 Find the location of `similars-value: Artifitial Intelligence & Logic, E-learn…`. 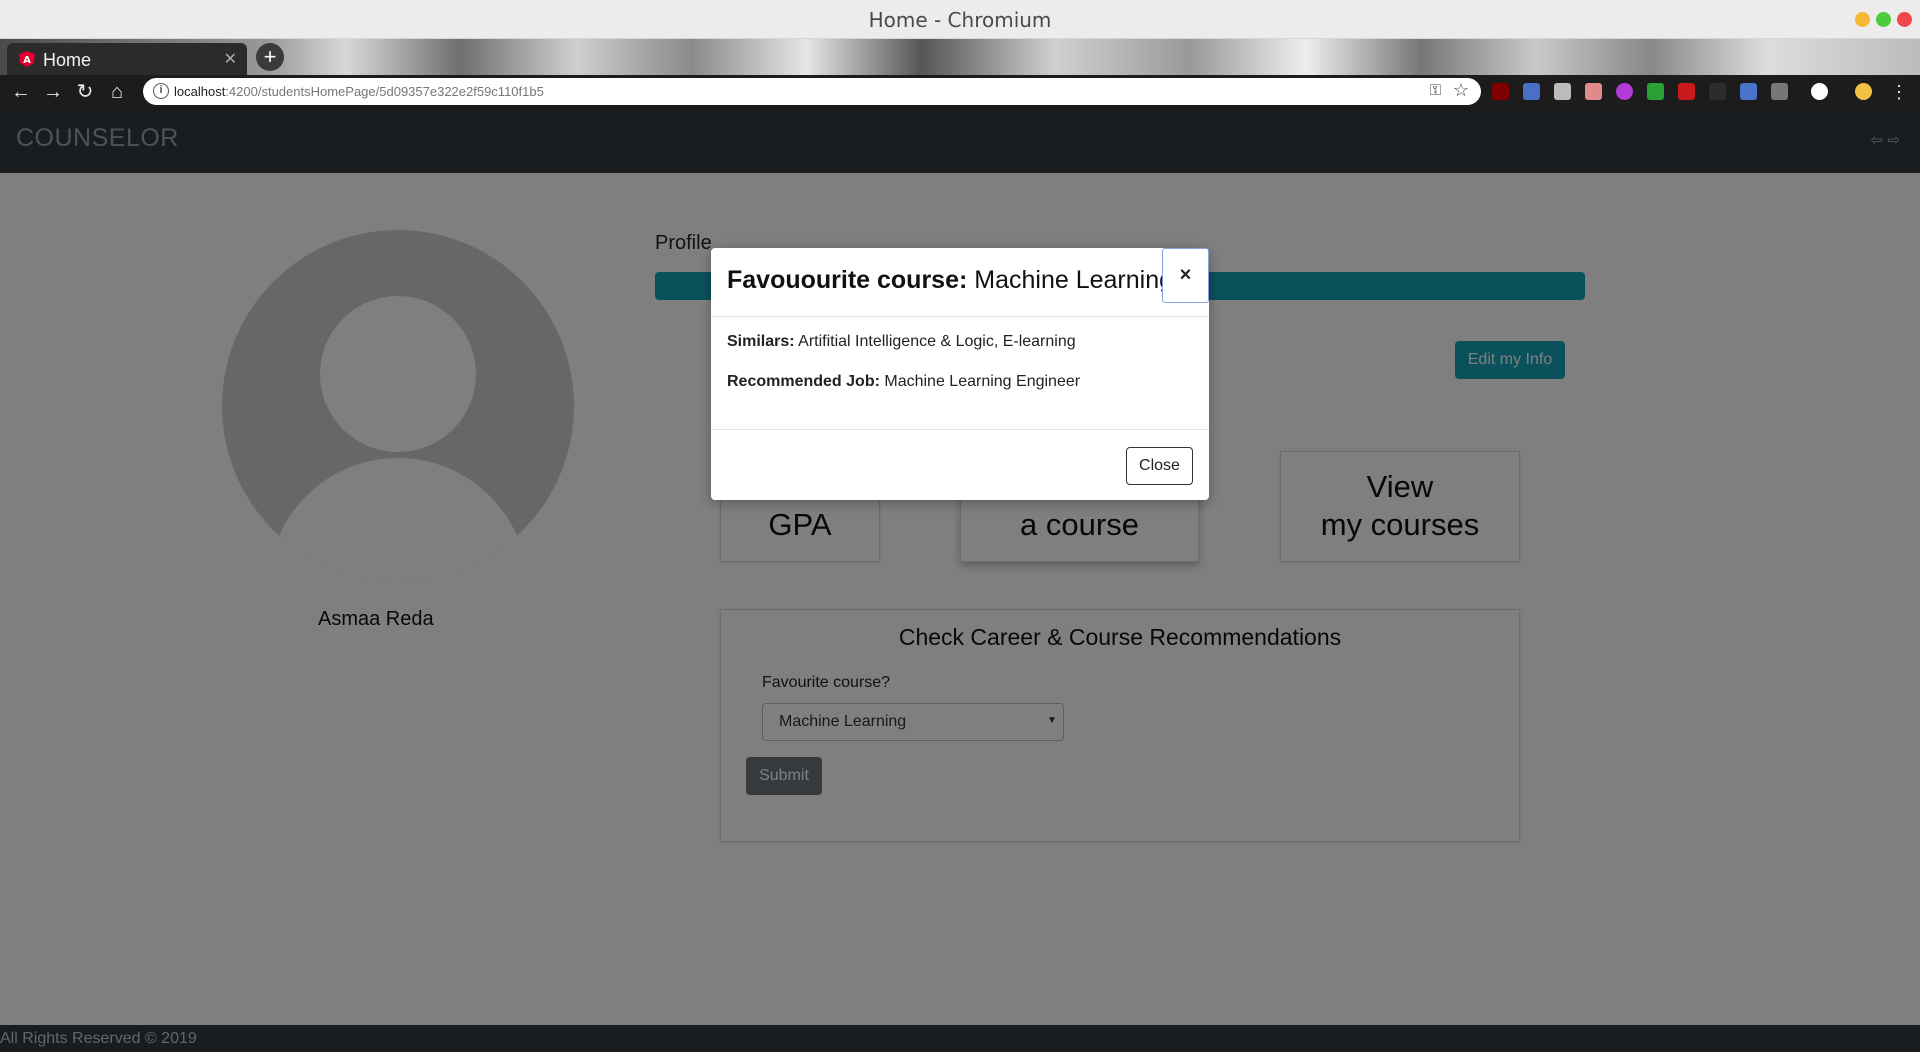

similars-value: Artifitial Intelligence & Logic, E-learn… is located at coordinates (937, 341).